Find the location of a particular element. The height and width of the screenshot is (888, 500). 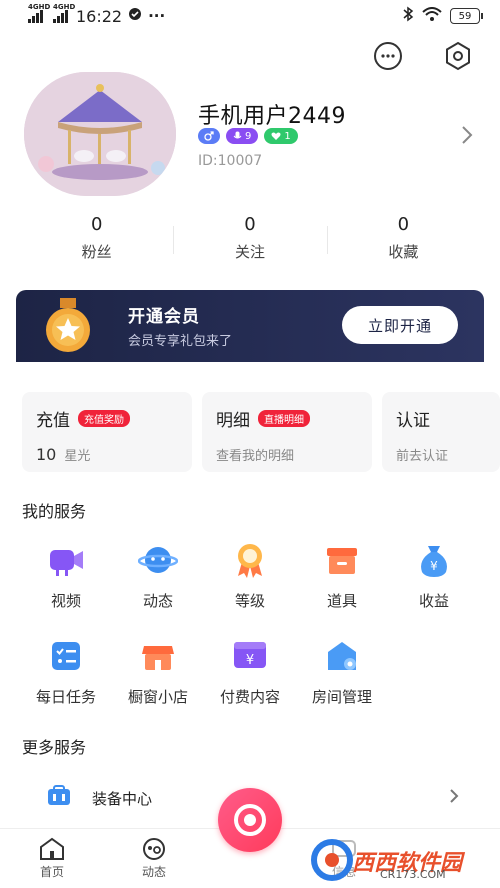

detail-tag: 直播明细 is located at coordinates (284, 418).